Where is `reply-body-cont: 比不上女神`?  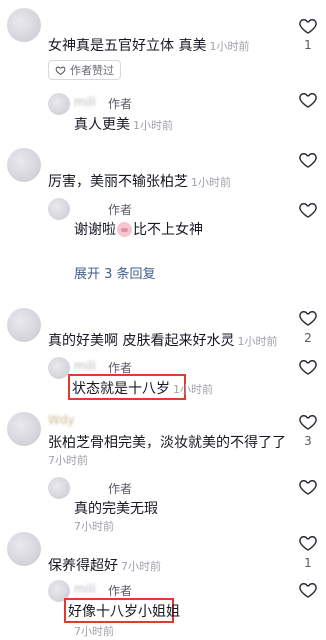 reply-body-cont: 比不上女神 is located at coordinates (168, 230).